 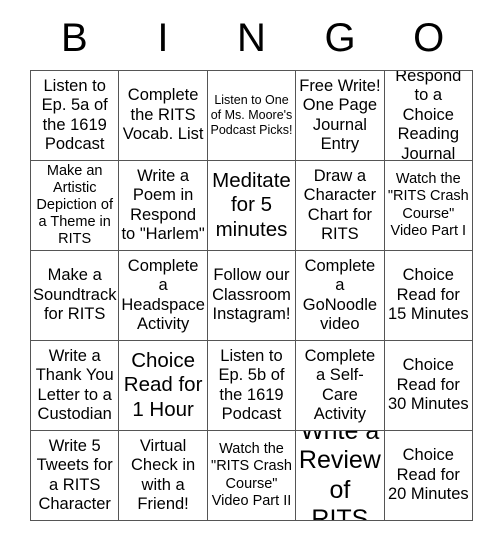 I want to click on bingo-cell-r4c2: Choice Read for 1 Hour, so click(x=163, y=386).